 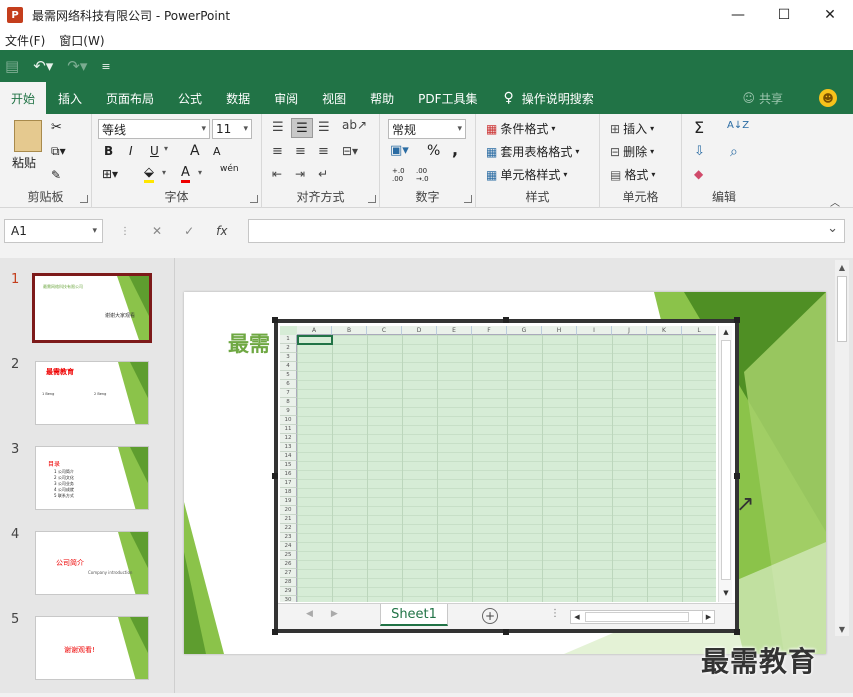 What do you see at coordinates (28, 136) in the screenshot?
I see `paste-icon` at bounding box center [28, 136].